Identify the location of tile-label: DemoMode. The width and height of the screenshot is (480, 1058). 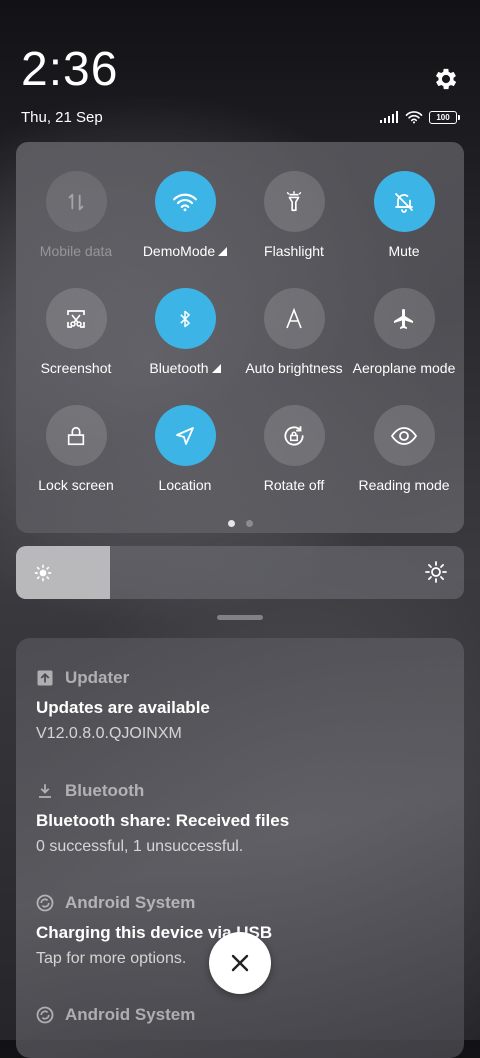
(185, 251).